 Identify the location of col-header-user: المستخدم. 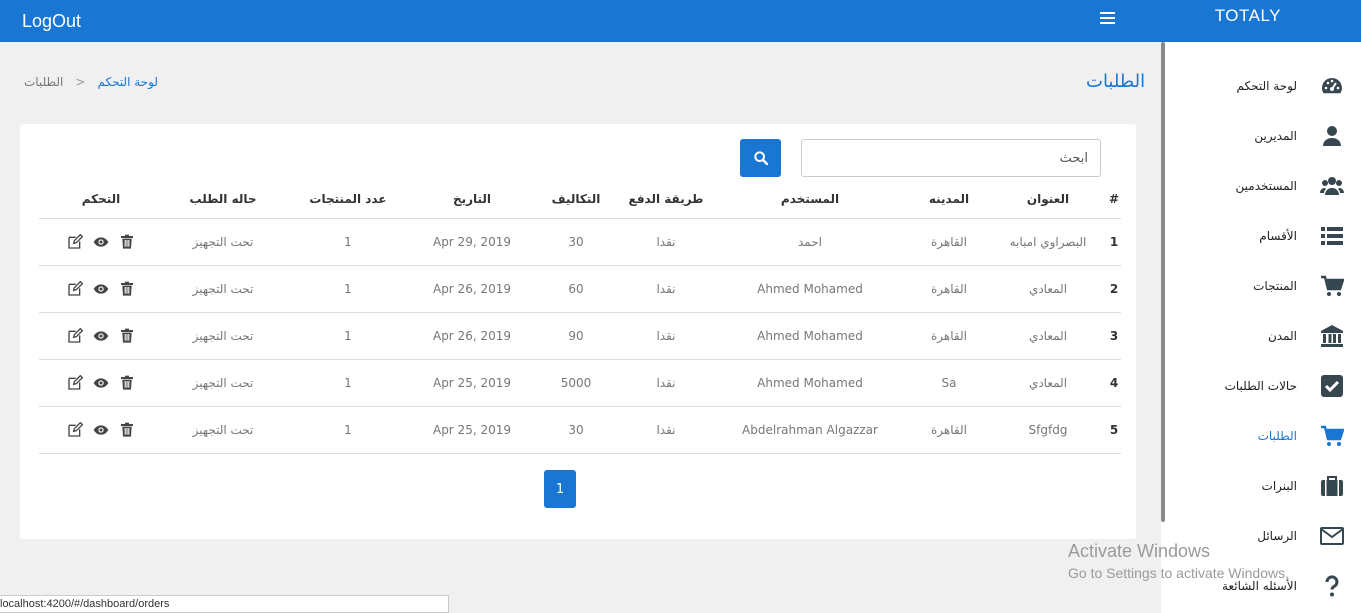
(810, 199).